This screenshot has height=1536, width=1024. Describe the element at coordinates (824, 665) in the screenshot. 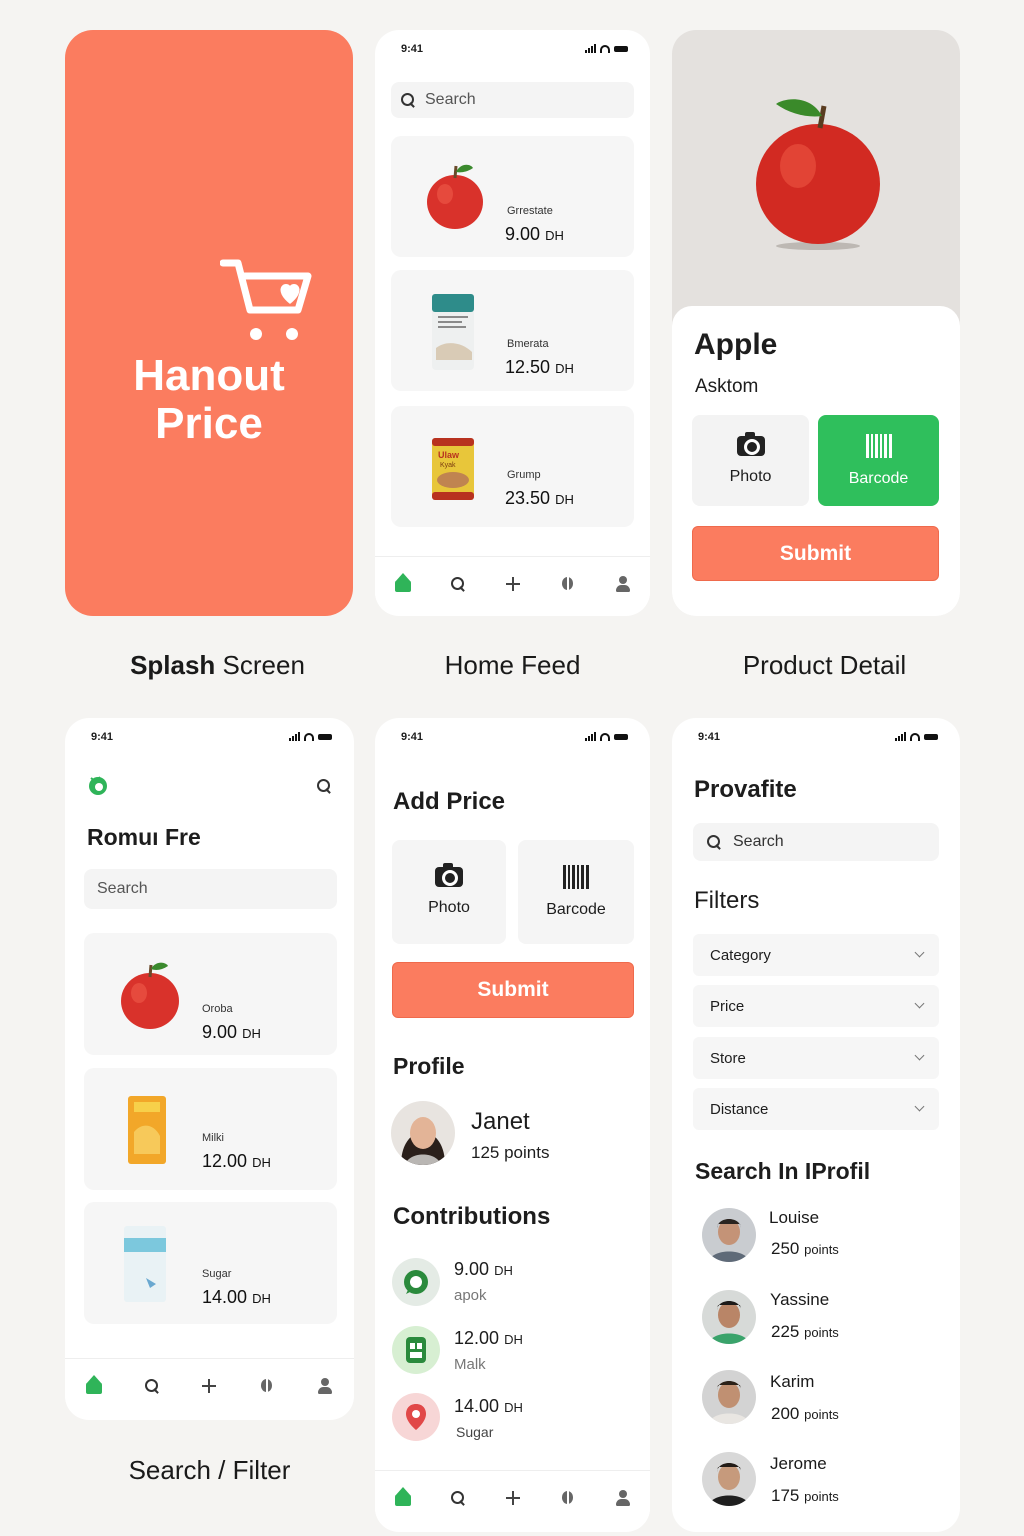

I see `caption-product-detail: Product Detail` at that location.